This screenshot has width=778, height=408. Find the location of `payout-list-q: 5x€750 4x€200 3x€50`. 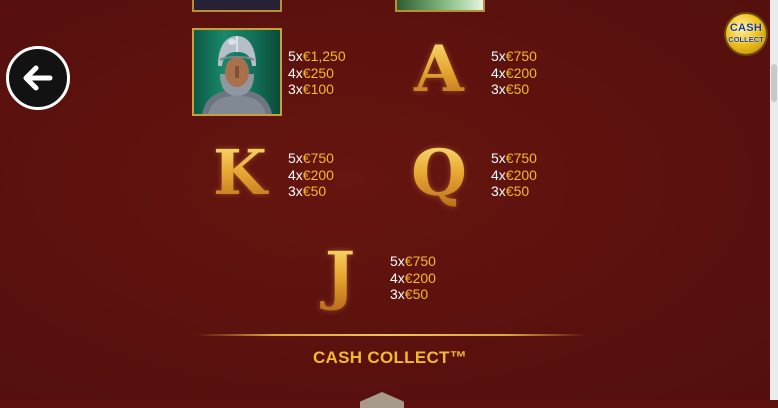

payout-list-q: 5x€750 4x€200 3x€50 is located at coordinates (514, 175).